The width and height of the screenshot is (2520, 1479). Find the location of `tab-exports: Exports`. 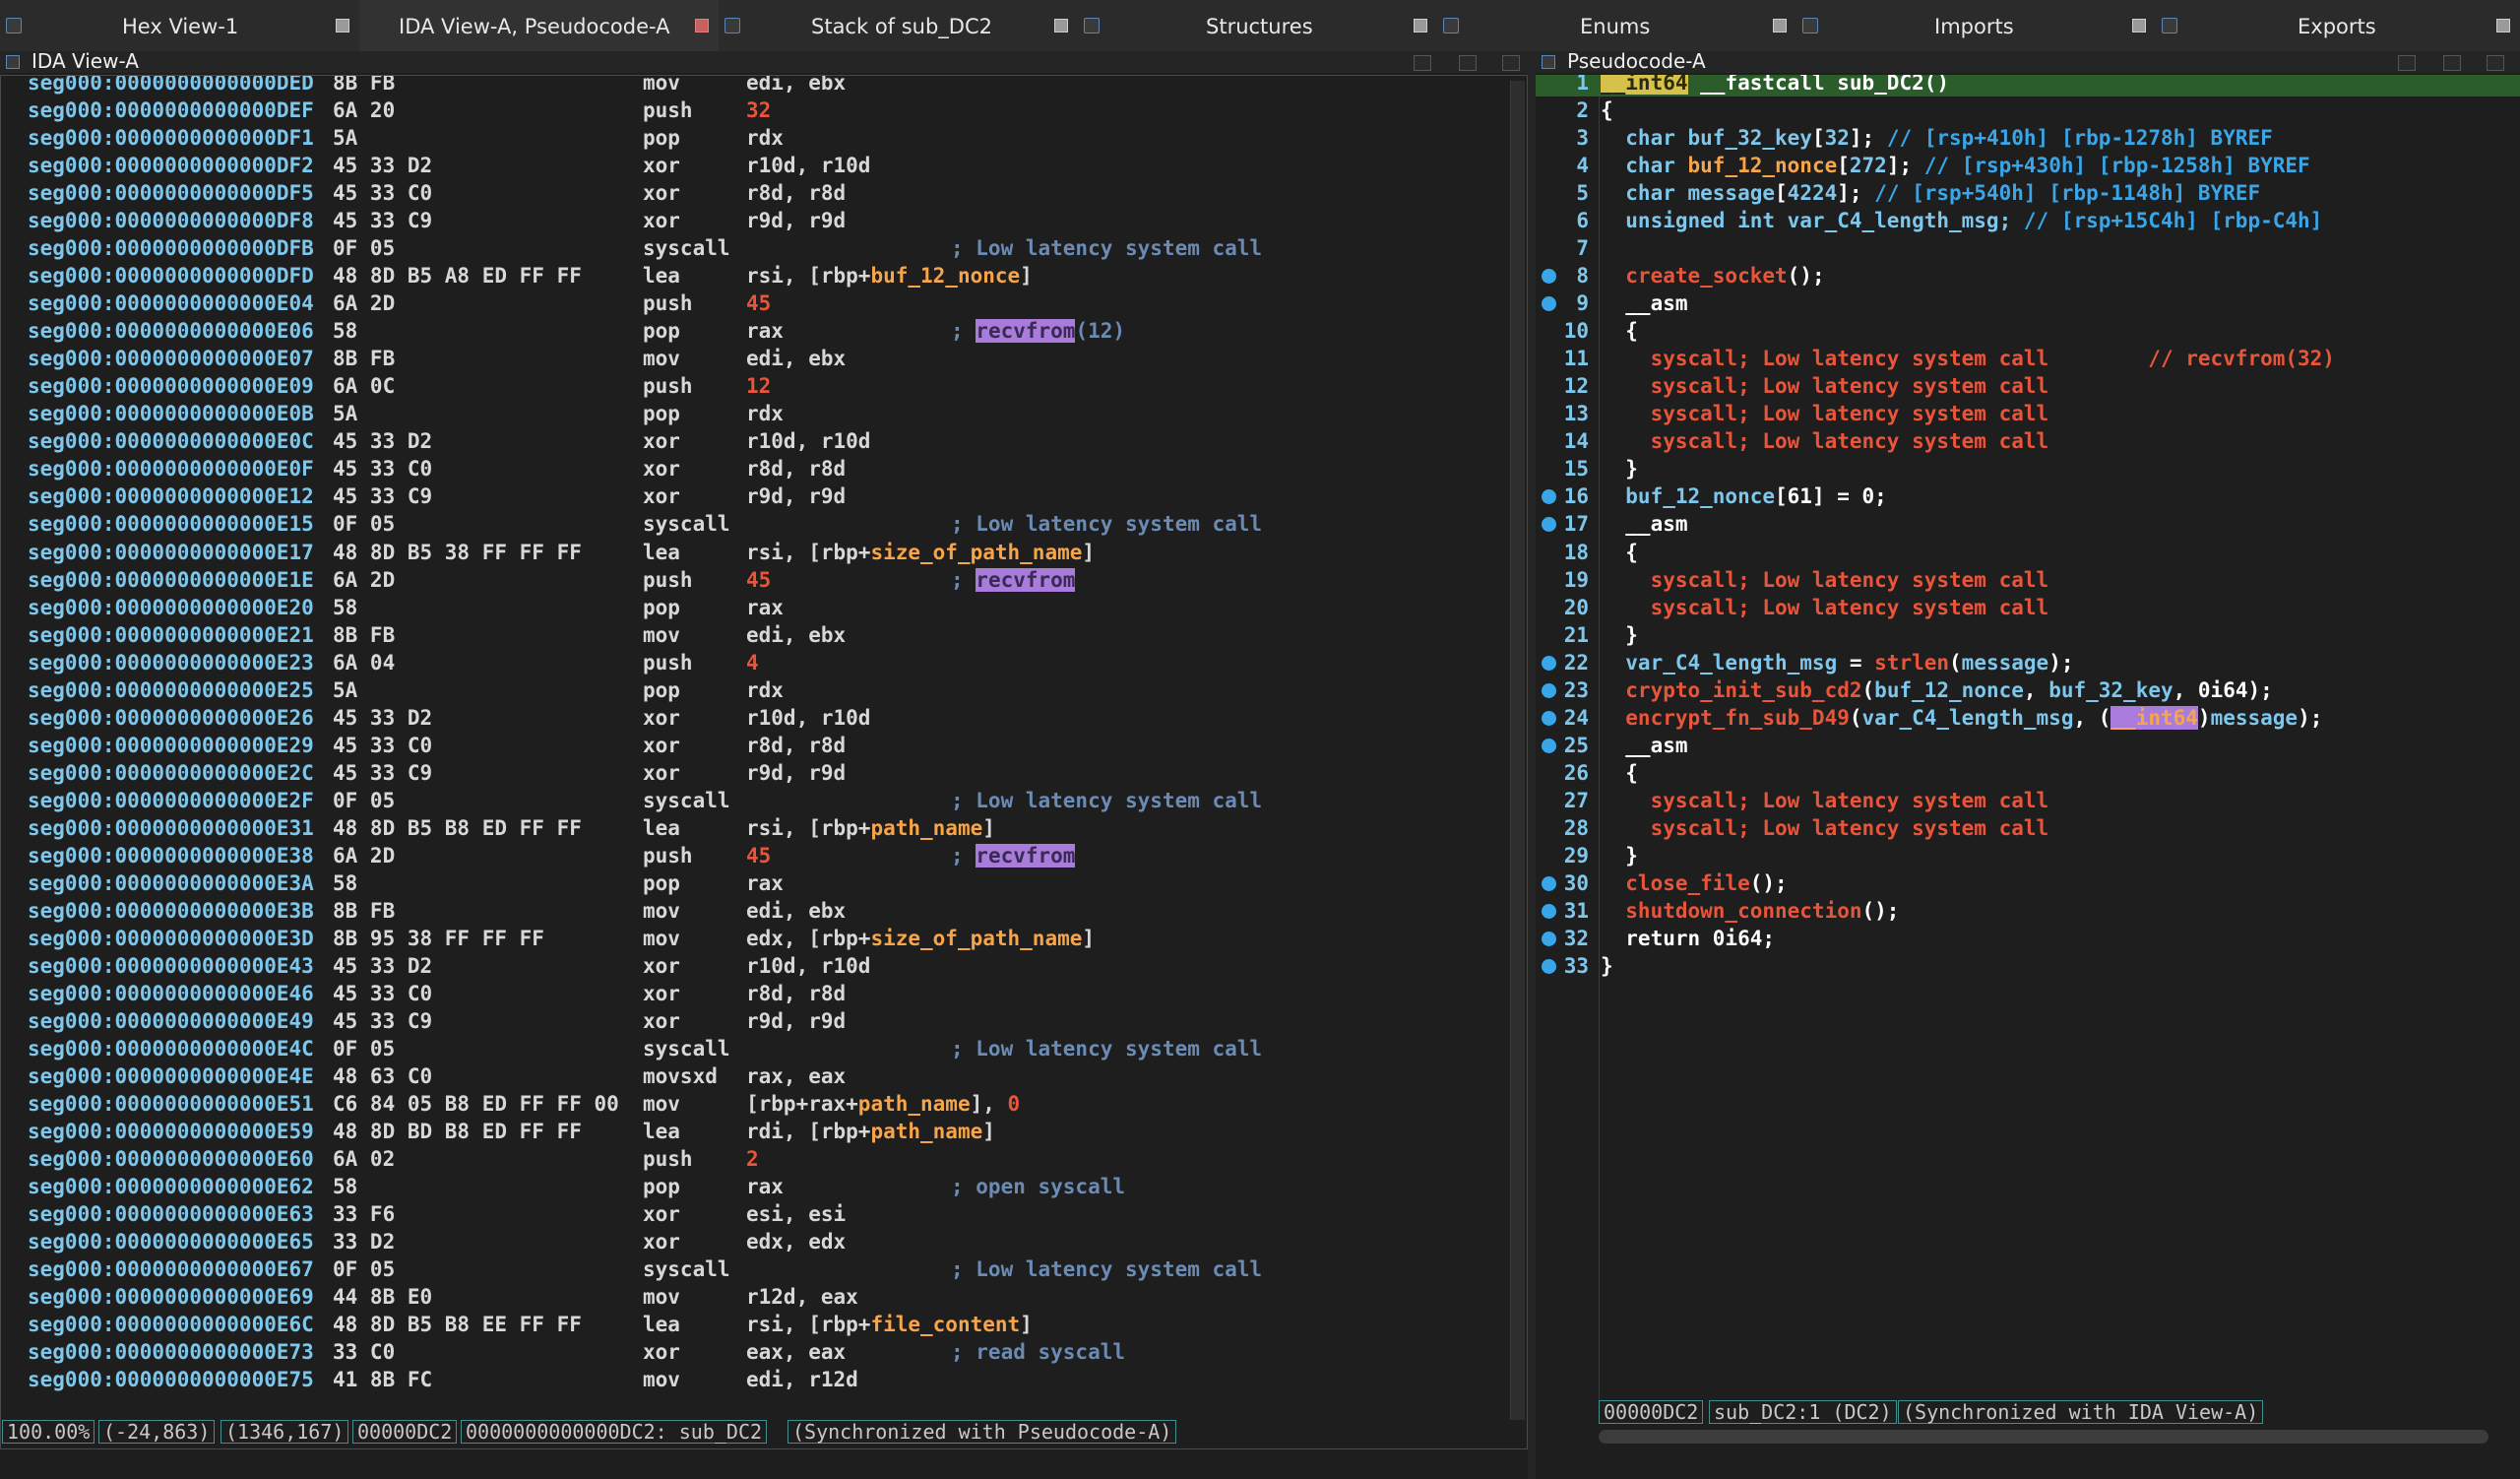

tab-exports: Exports is located at coordinates (2338, 26).